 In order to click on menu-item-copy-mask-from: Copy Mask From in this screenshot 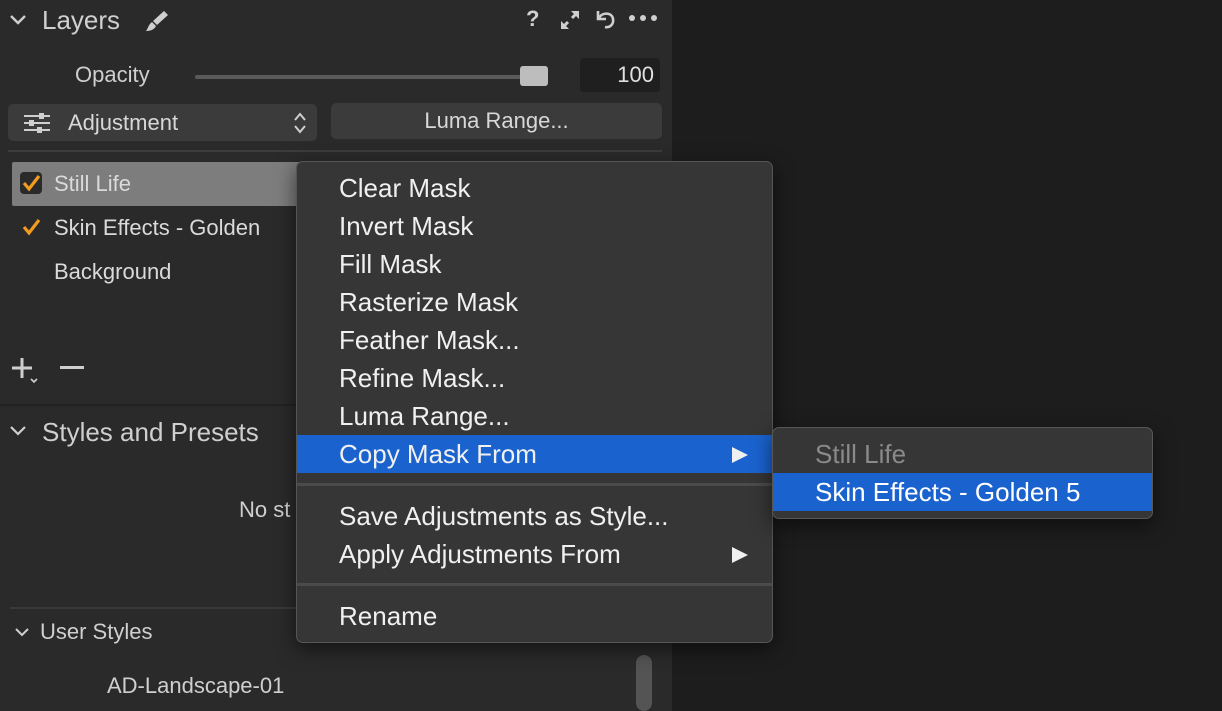, I will do `click(534, 454)`.